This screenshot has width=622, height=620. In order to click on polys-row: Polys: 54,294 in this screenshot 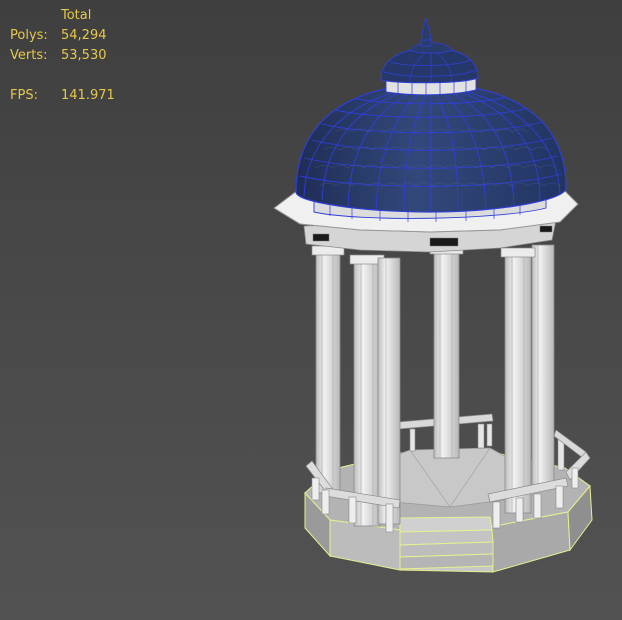, I will do `click(62, 36)`.